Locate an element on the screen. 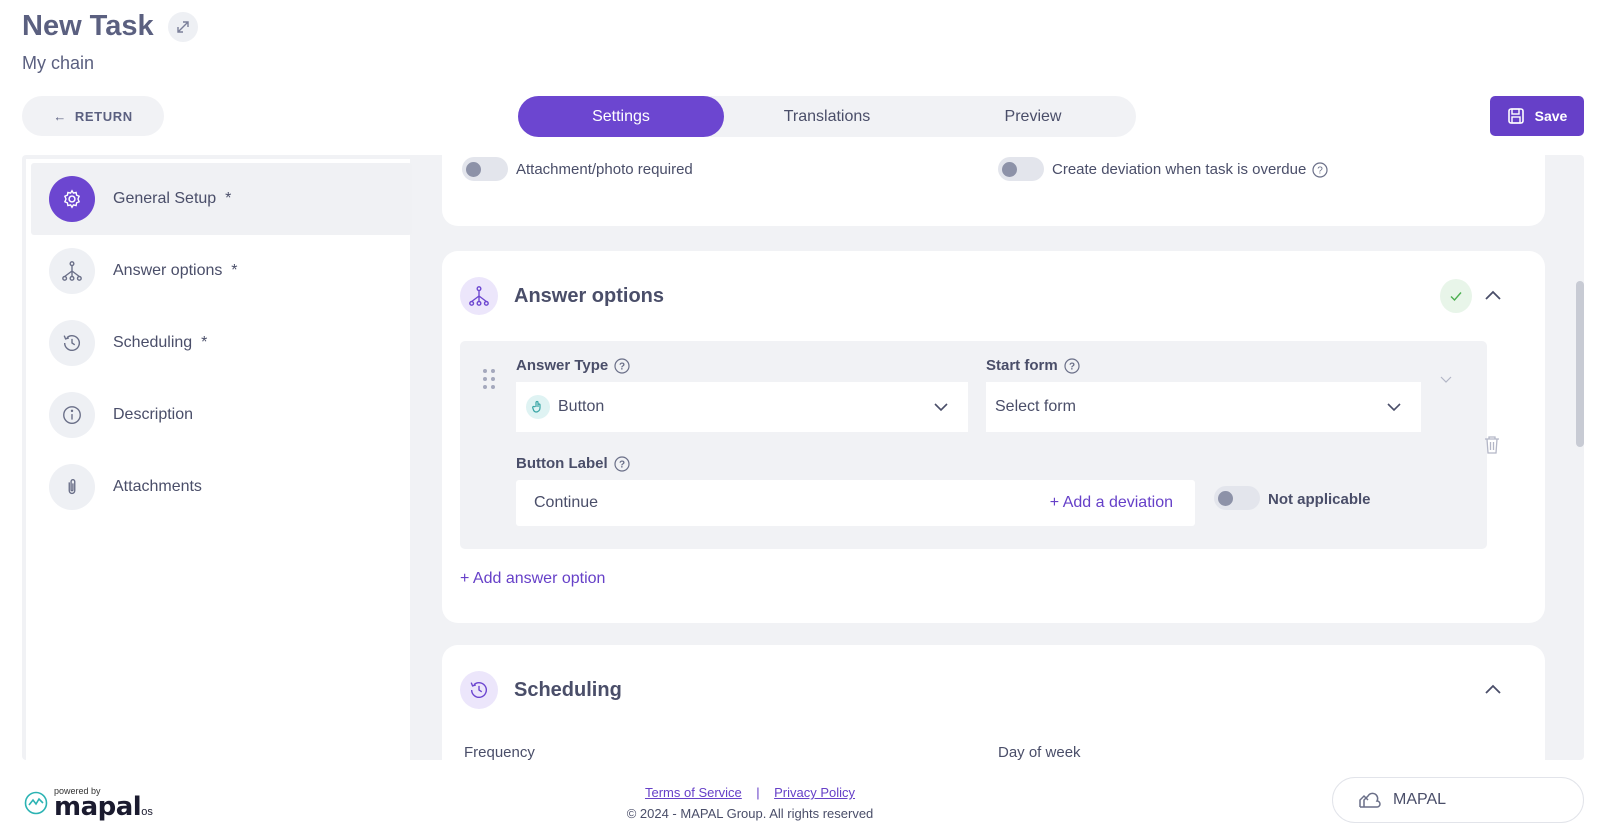 This screenshot has height=835, width=1600. attachment-required-label: Attachment/photo required is located at coordinates (604, 169).